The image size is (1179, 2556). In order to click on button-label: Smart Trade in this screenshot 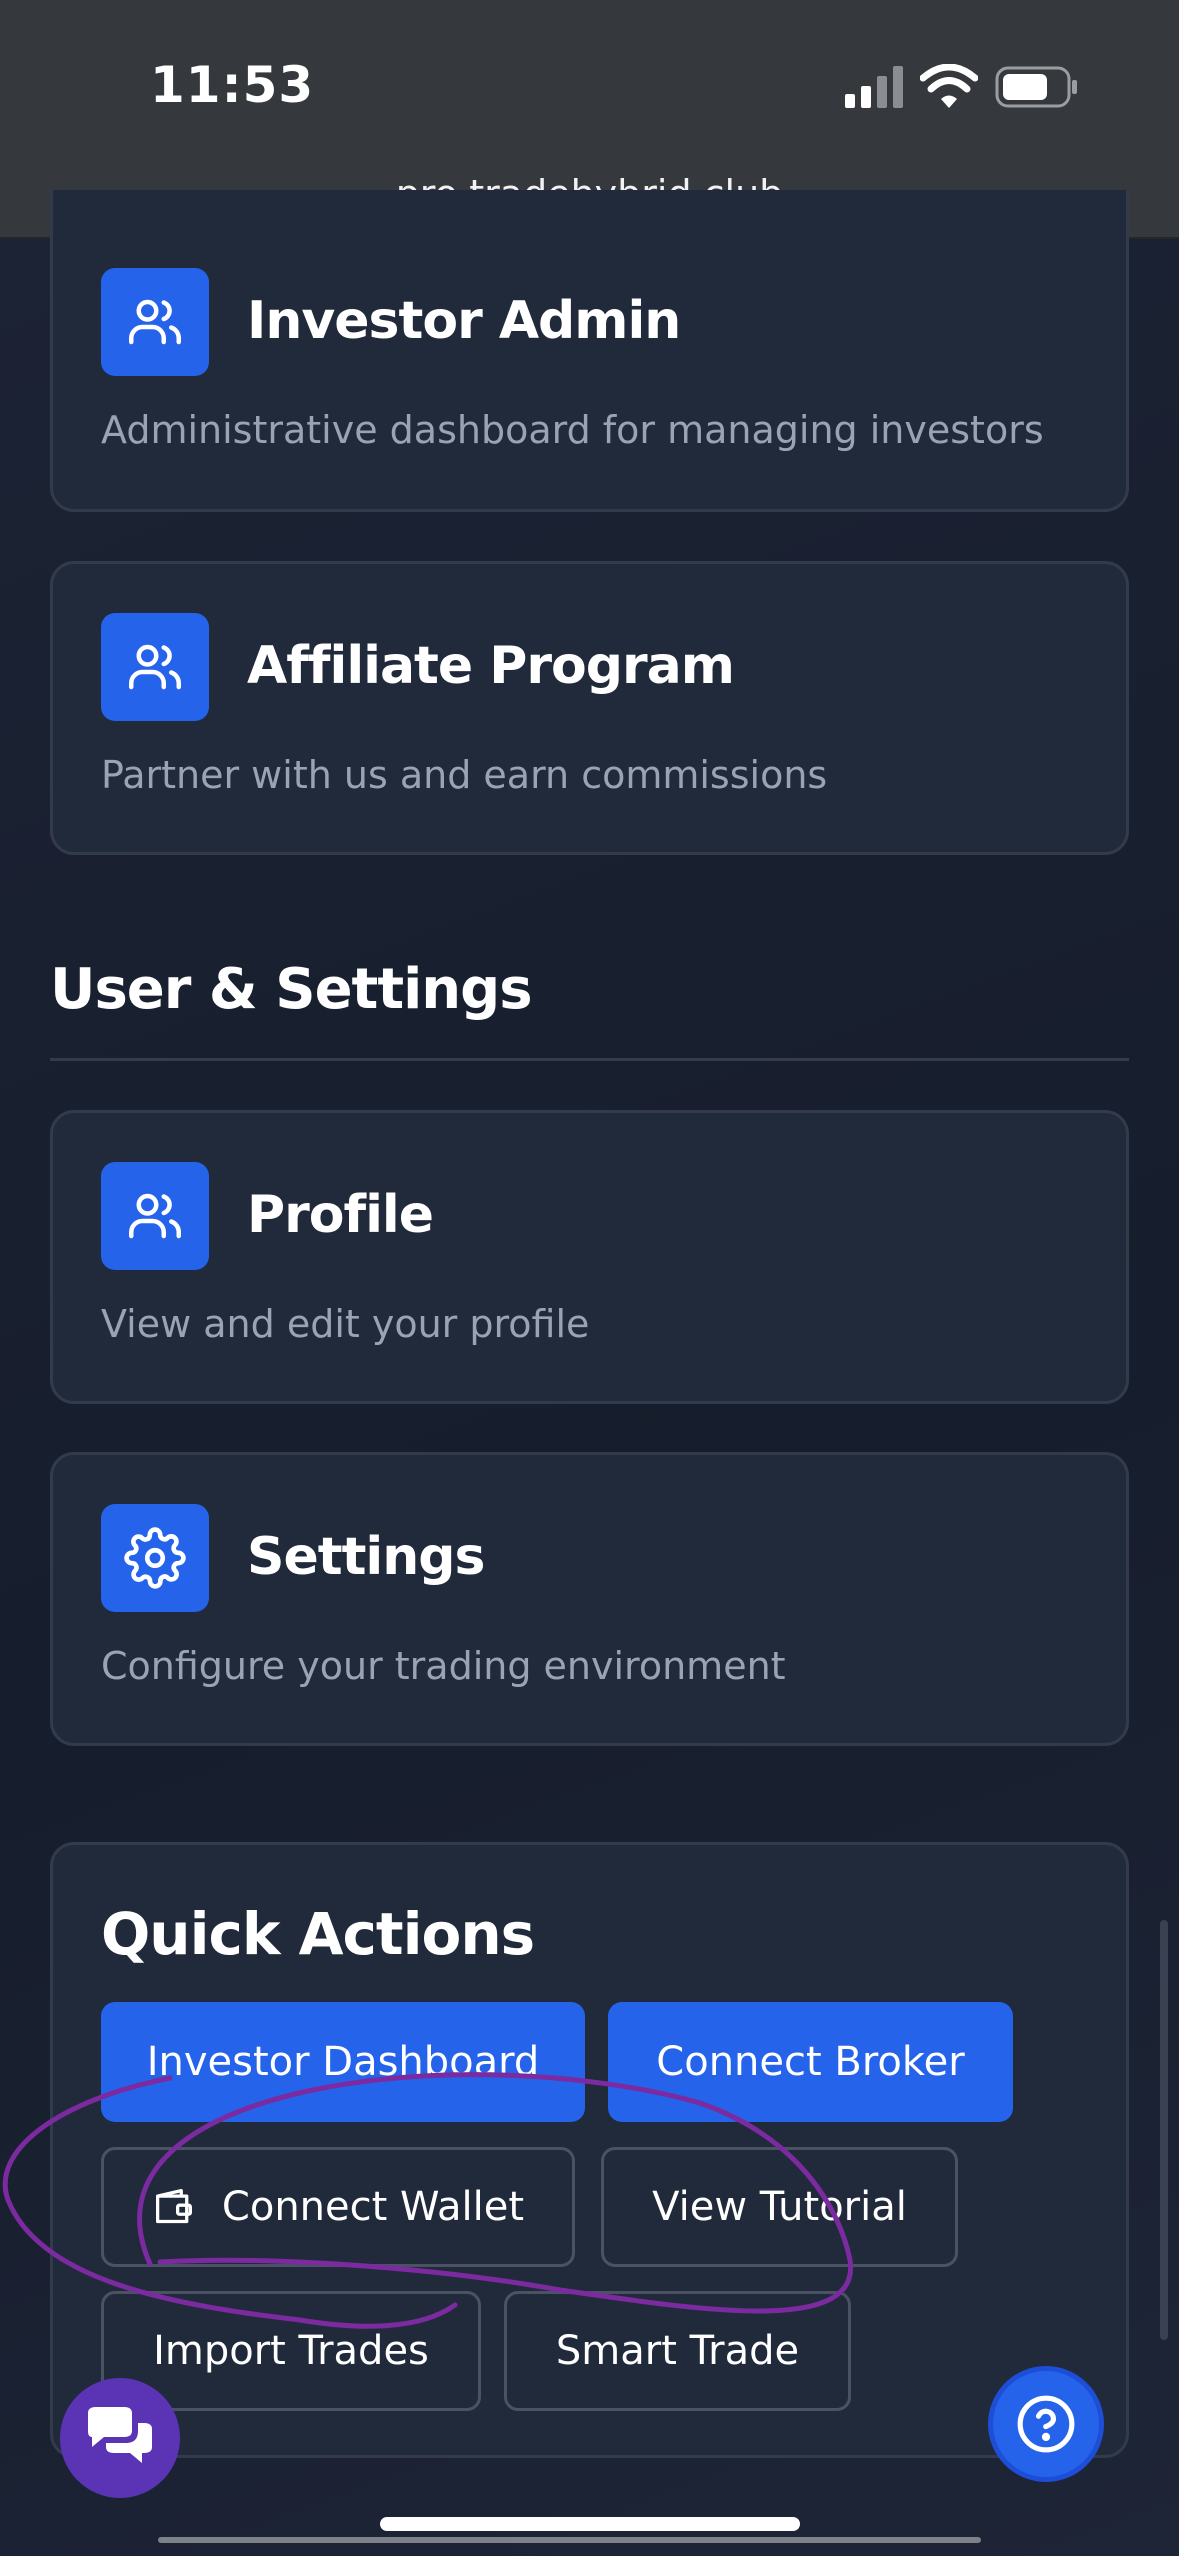, I will do `click(677, 2351)`.